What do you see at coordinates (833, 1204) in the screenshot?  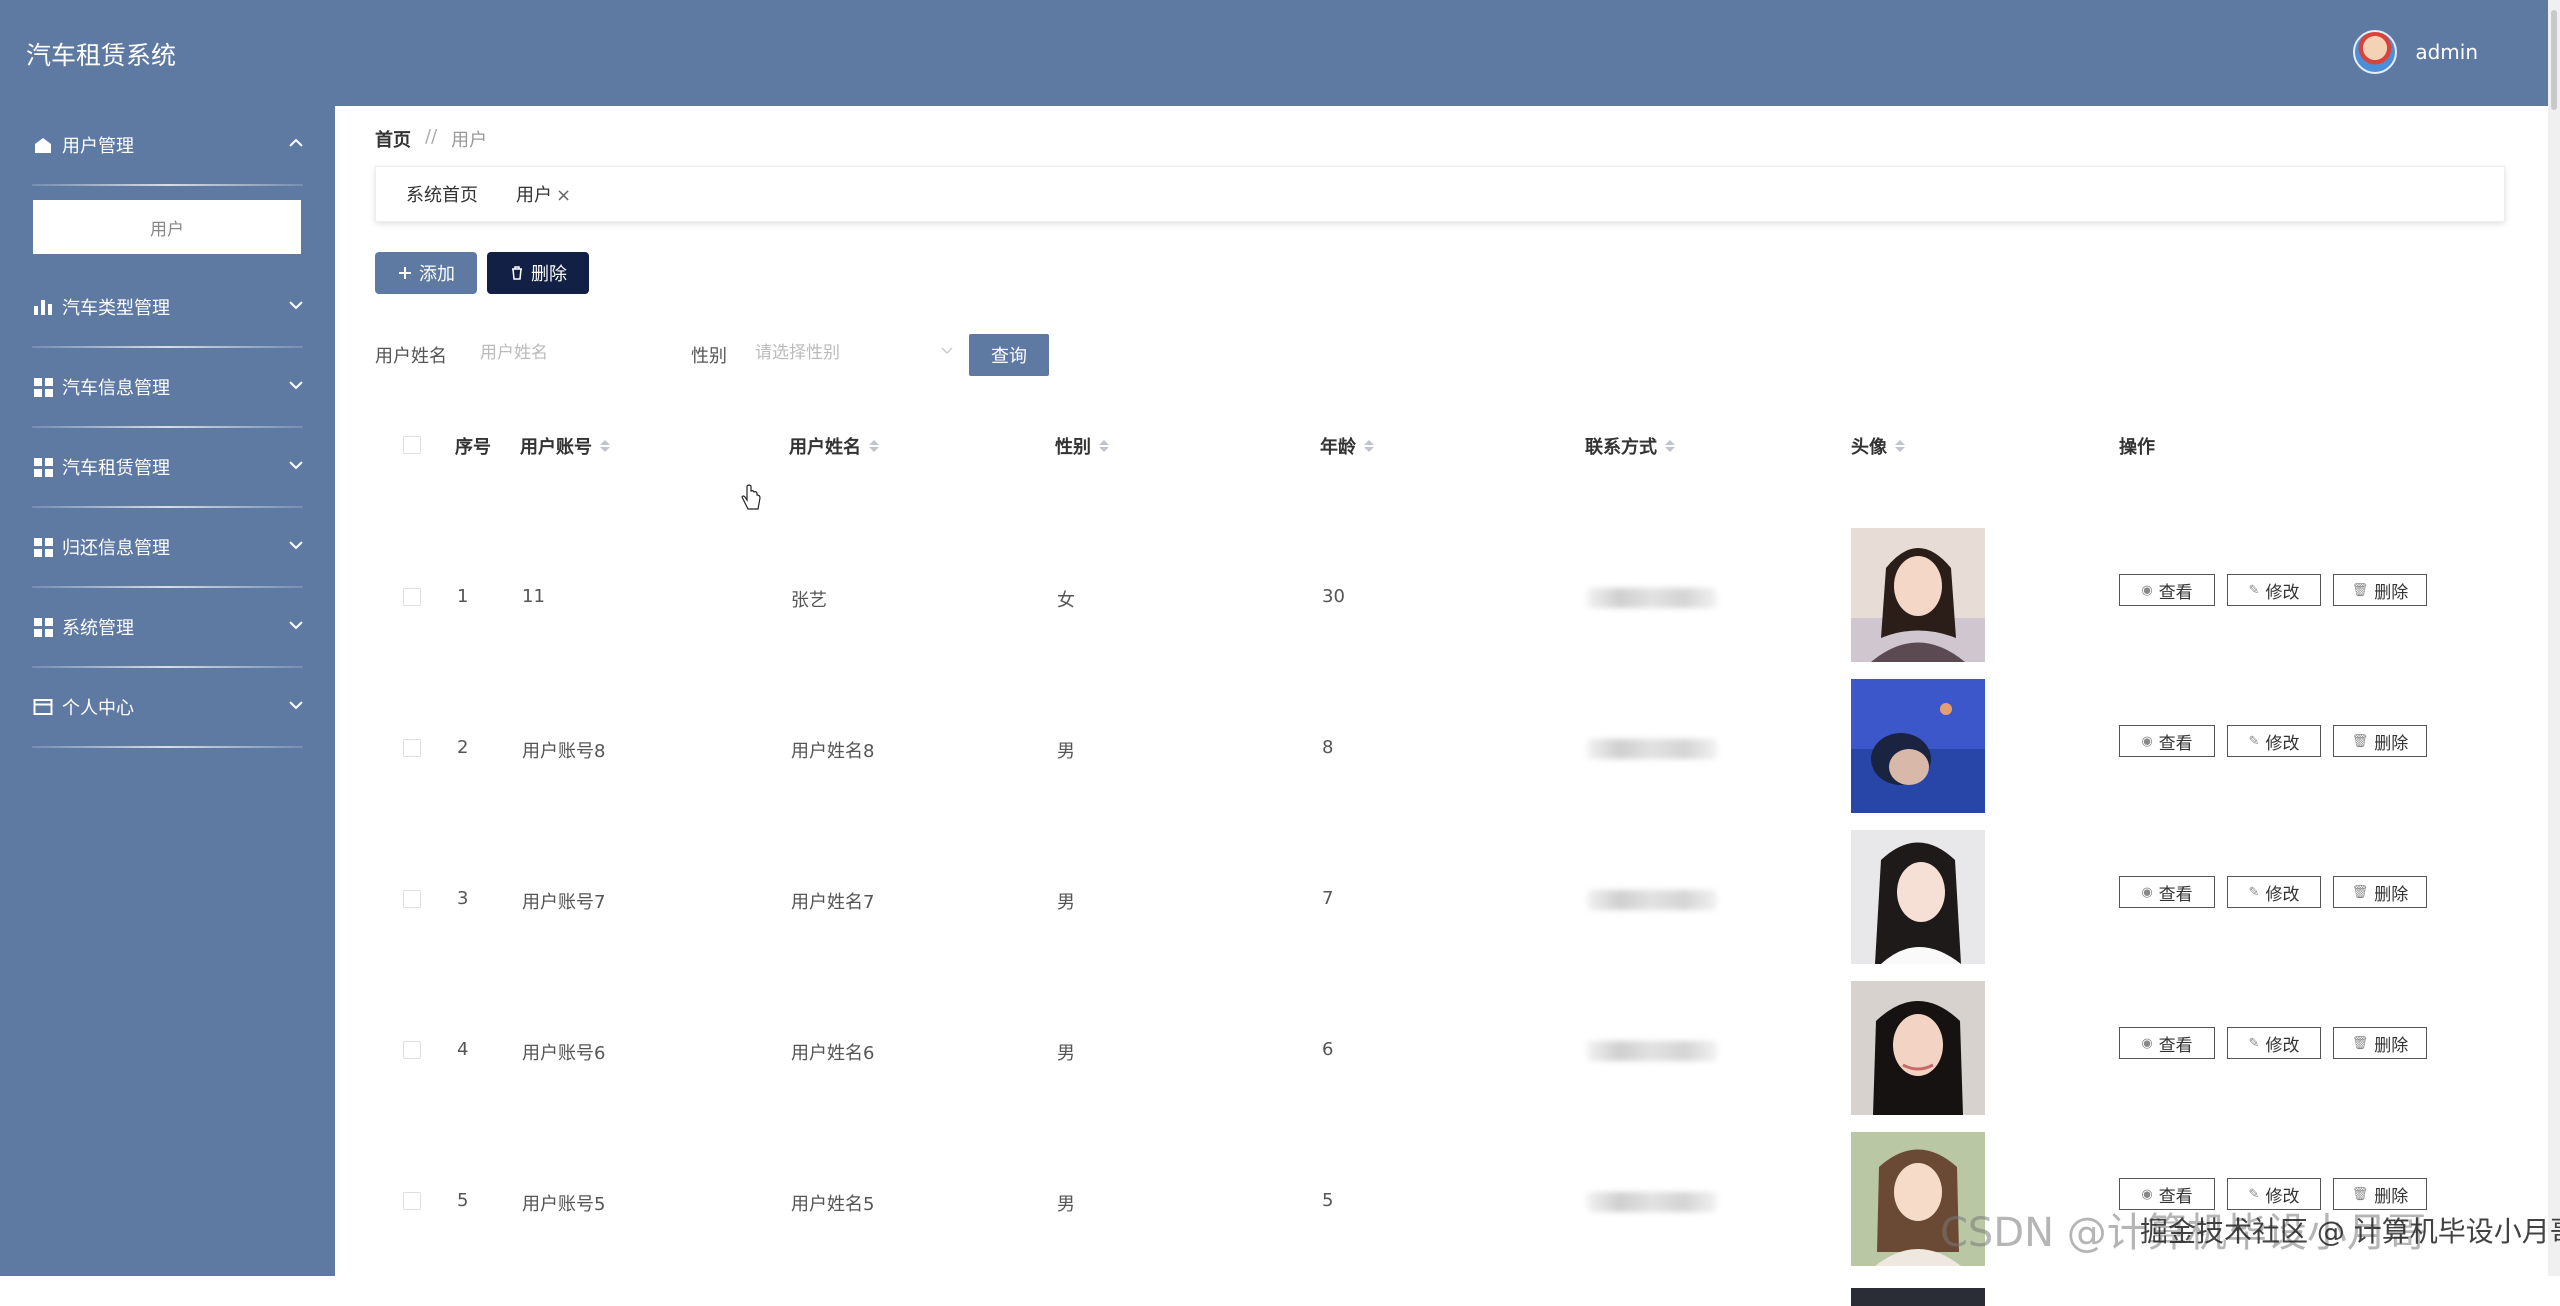 I see `cell-name: 用户姓名5` at bounding box center [833, 1204].